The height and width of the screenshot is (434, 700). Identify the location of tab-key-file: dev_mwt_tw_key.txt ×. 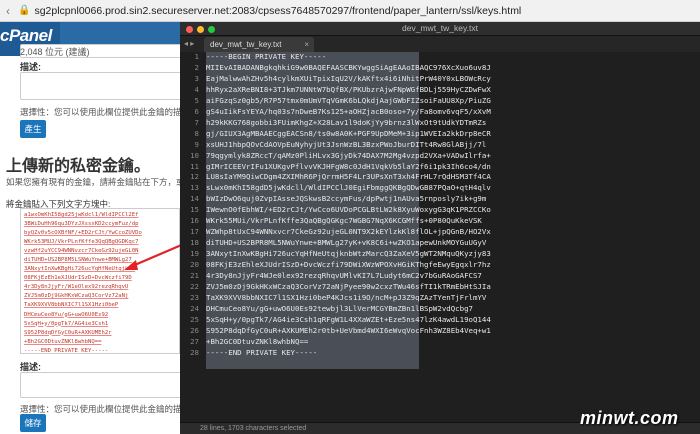
(259, 44).